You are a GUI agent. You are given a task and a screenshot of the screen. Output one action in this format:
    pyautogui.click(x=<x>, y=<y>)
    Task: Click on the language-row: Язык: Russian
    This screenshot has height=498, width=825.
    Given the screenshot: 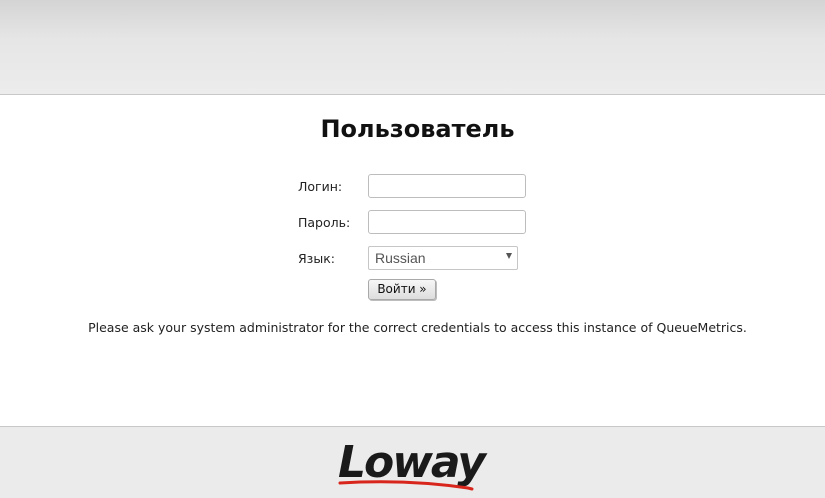 What is the action you would take?
    pyautogui.click(x=412, y=259)
    